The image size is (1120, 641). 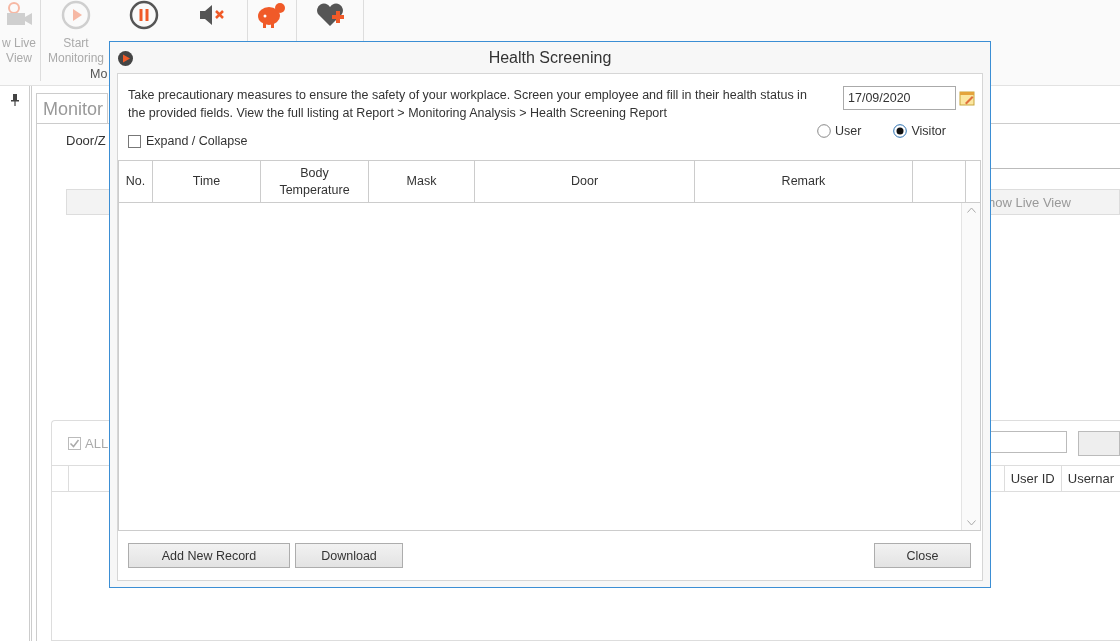 I want to click on pin-icon, so click(x=14, y=100).